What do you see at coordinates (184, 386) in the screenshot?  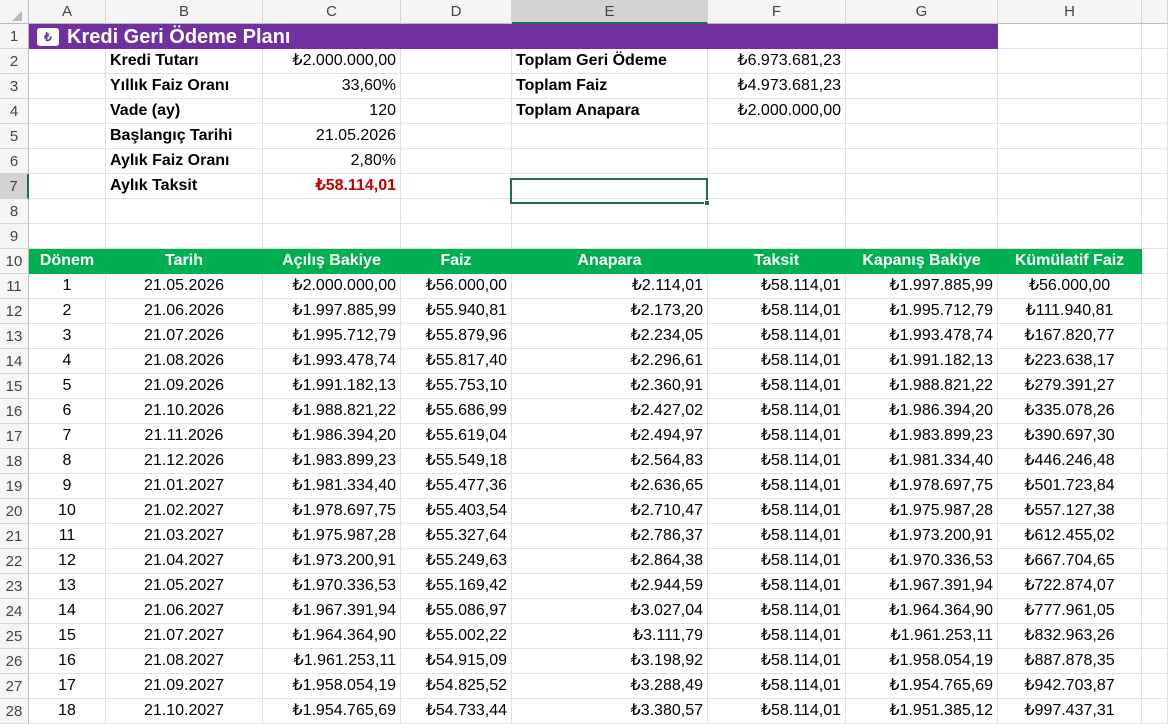 I see `table-cell: 21.09.2026` at bounding box center [184, 386].